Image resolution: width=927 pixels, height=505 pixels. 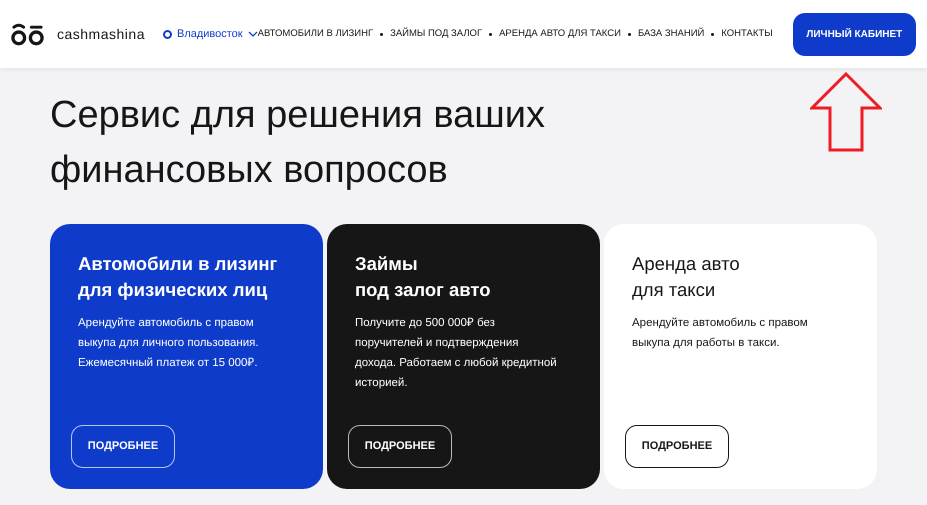 What do you see at coordinates (178, 264) in the screenshot?
I see `card-title: Автомобили в лизинг` at bounding box center [178, 264].